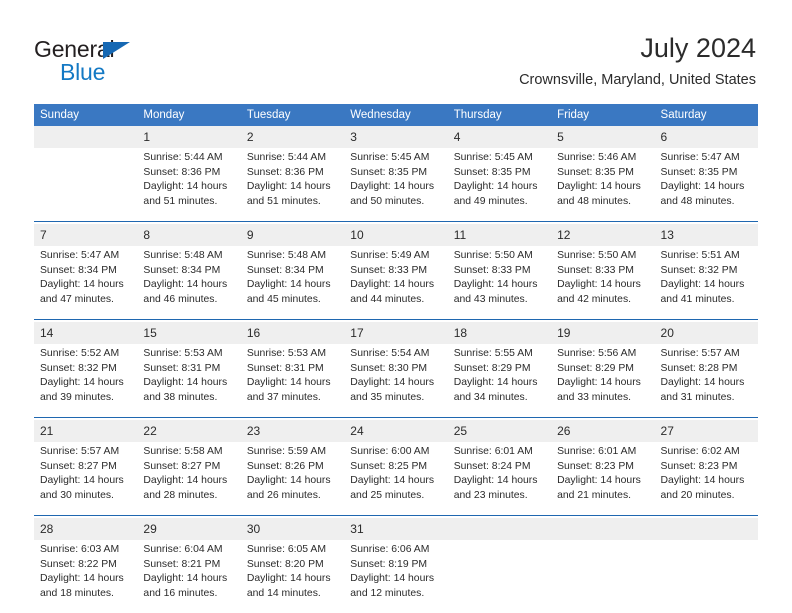 Image resolution: width=792 pixels, height=613 pixels. Describe the element at coordinates (706, 235) in the screenshot. I see `daynum-cell: 13` at that location.